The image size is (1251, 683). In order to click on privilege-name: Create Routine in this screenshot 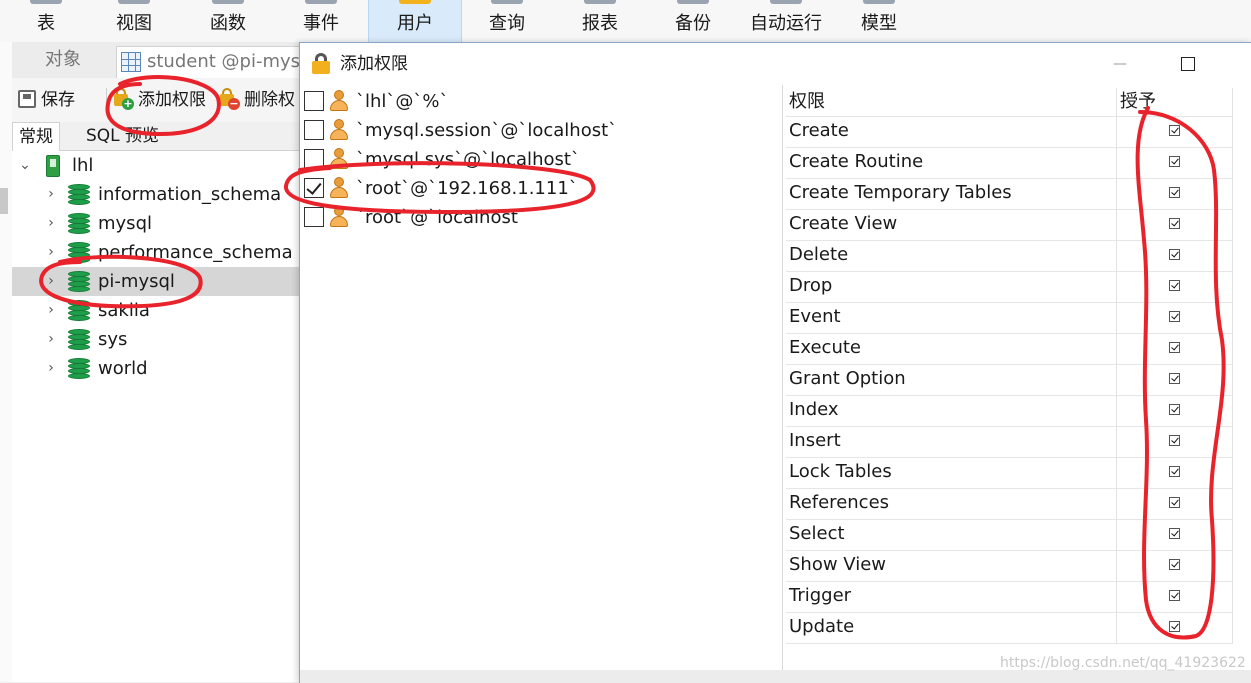, I will do `click(856, 161)`.